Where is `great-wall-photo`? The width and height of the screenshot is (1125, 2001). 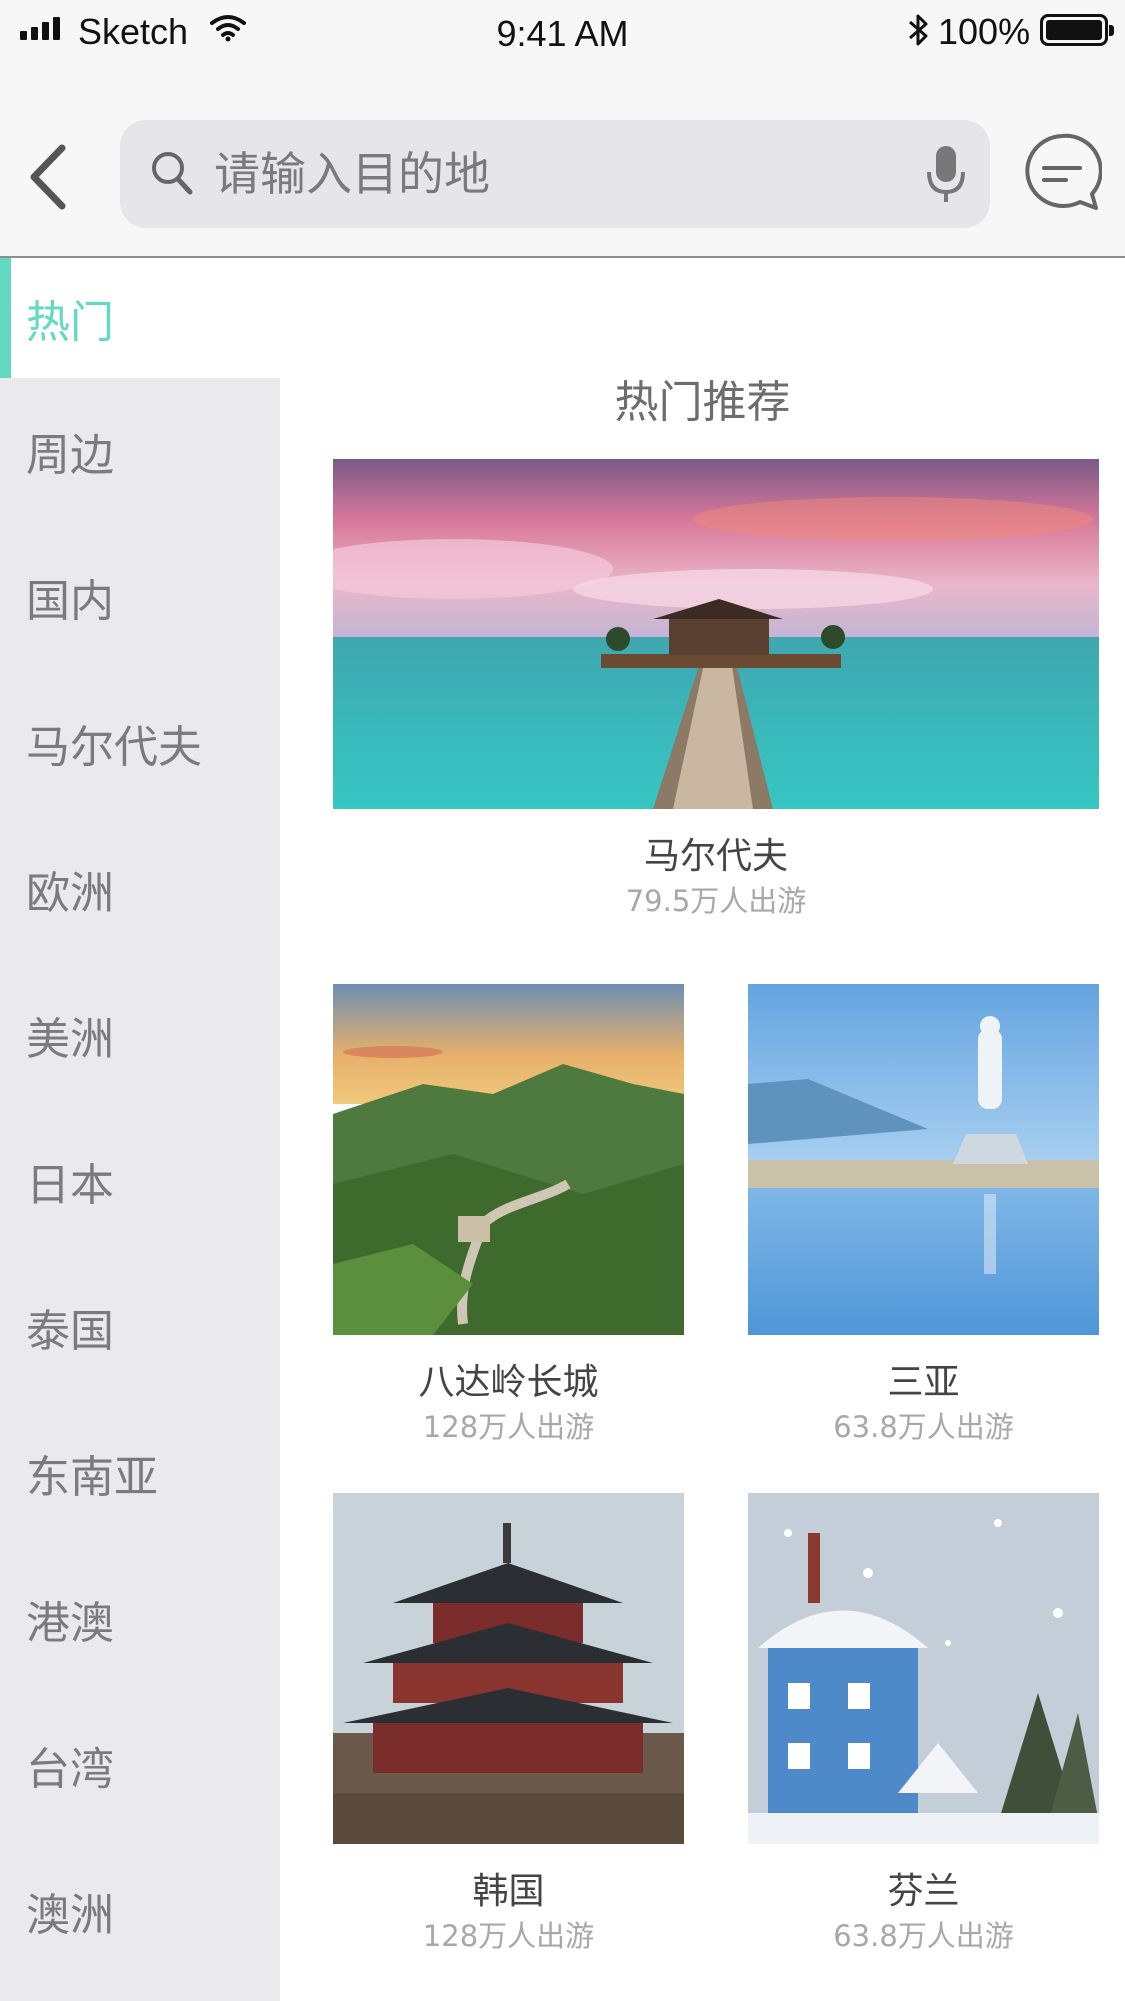
great-wall-photo is located at coordinates (508, 1159).